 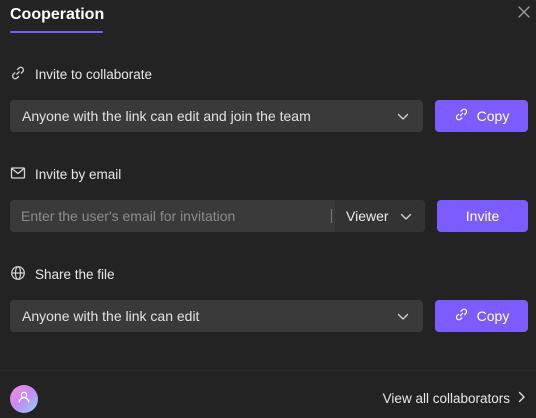 I want to click on user-icon, so click(x=24, y=399).